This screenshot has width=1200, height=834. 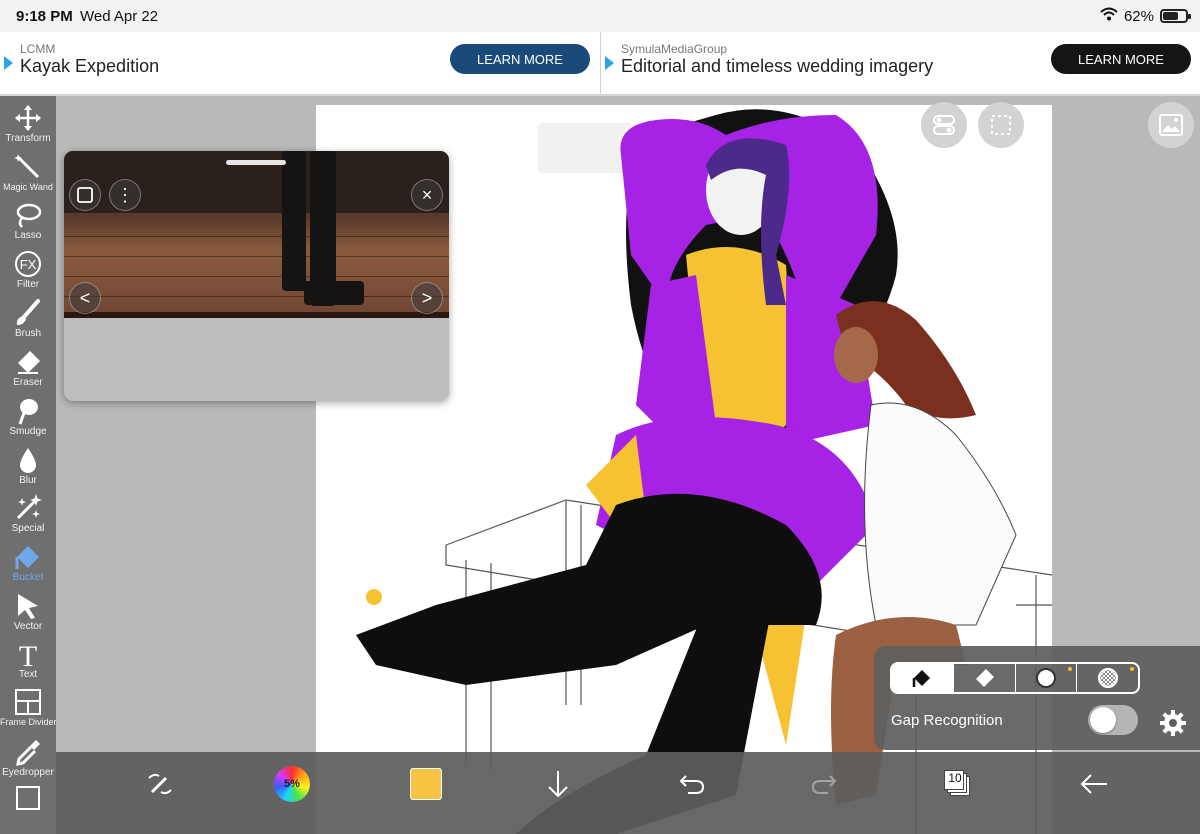 I want to click on eyedropper-icon, so click(x=28, y=753).